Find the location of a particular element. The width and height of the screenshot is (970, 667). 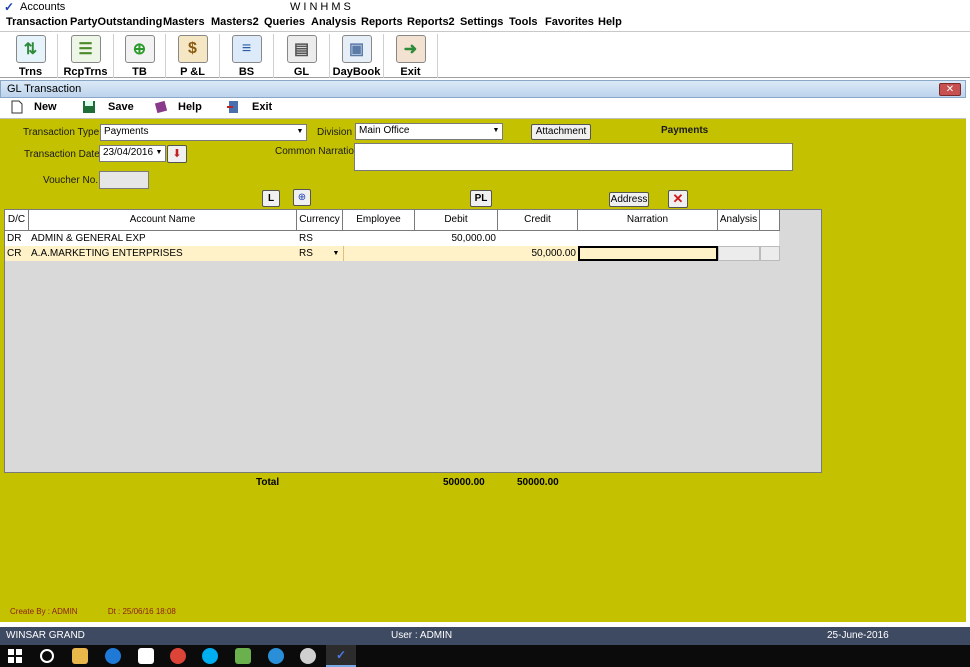

cell-narration-active is located at coordinates (648, 253).